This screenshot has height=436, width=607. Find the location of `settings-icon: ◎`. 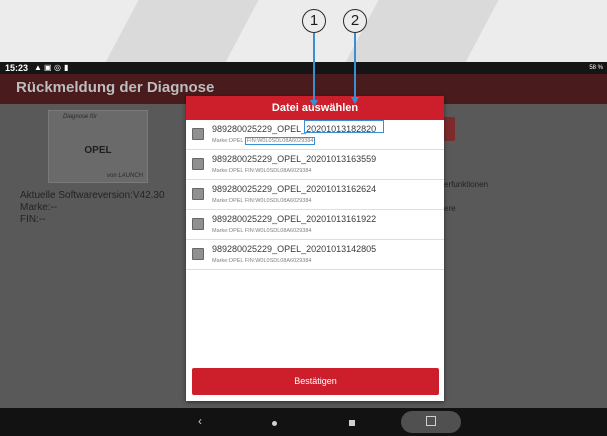

settings-icon: ◎ is located at coordinates (57, 67).